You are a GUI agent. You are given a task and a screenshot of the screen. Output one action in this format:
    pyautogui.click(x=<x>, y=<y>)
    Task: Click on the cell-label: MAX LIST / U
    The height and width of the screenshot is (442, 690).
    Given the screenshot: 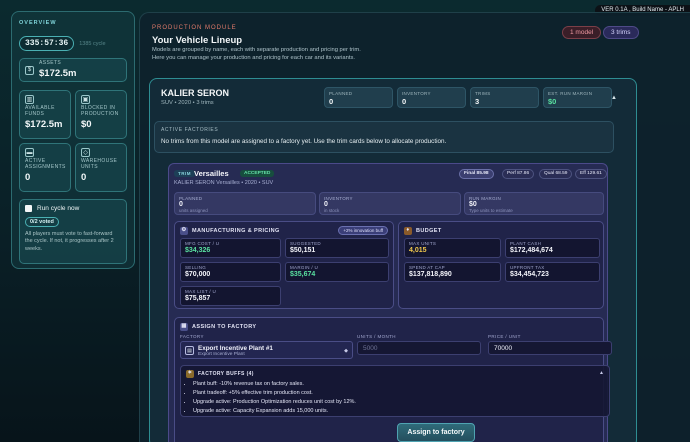 What is the action you would take?
    pyautogui.click(x=201, y=291)
    